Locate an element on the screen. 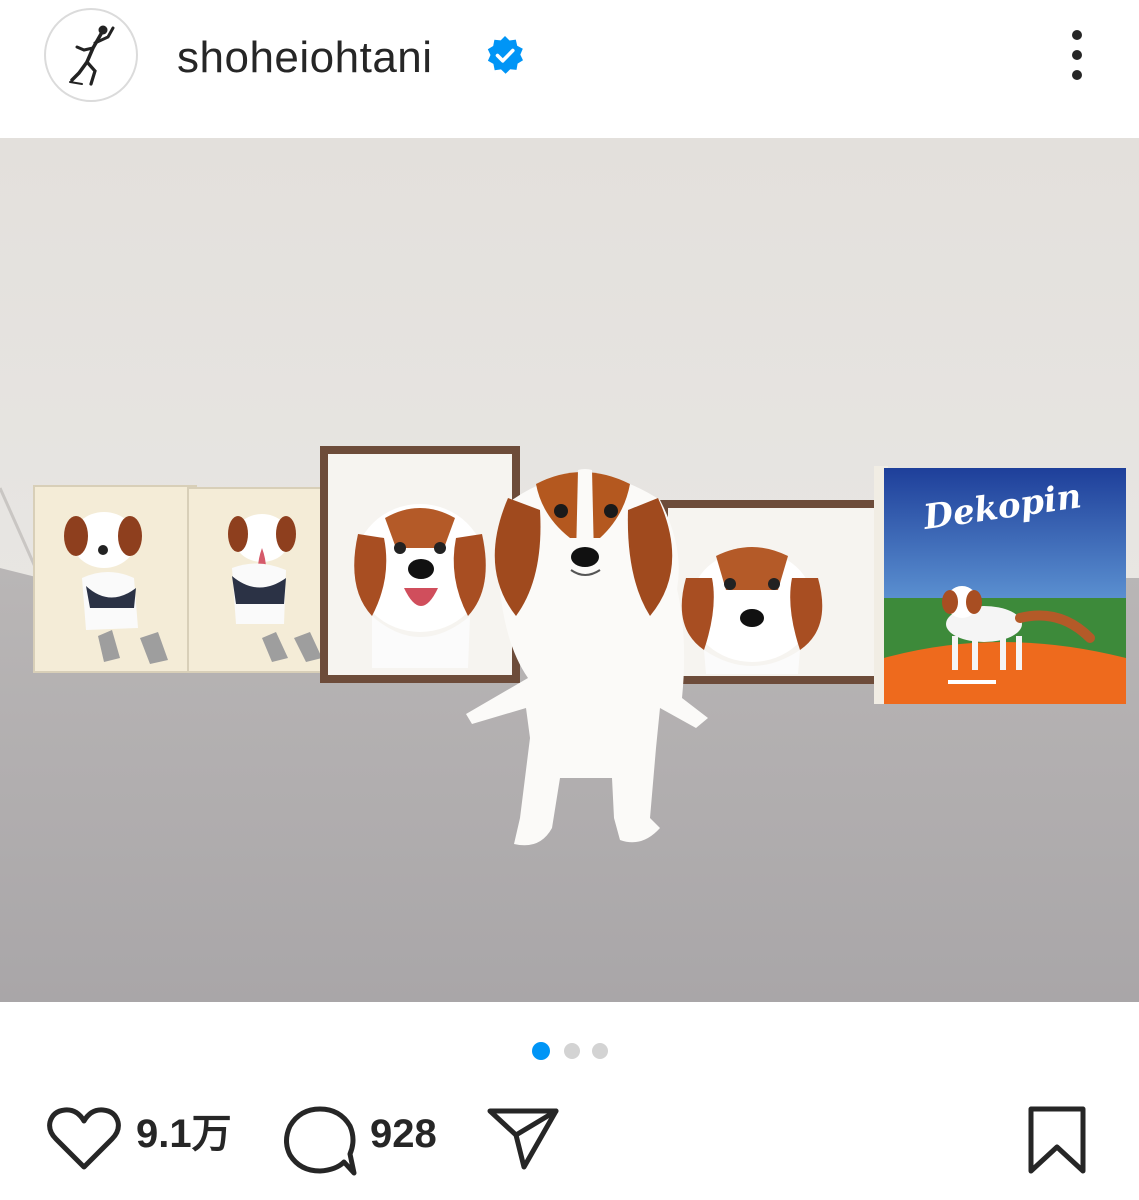 The image size is (1139, 1200). post-actions-bar: 9.1万 928 is located at coordinates (569, 1140).